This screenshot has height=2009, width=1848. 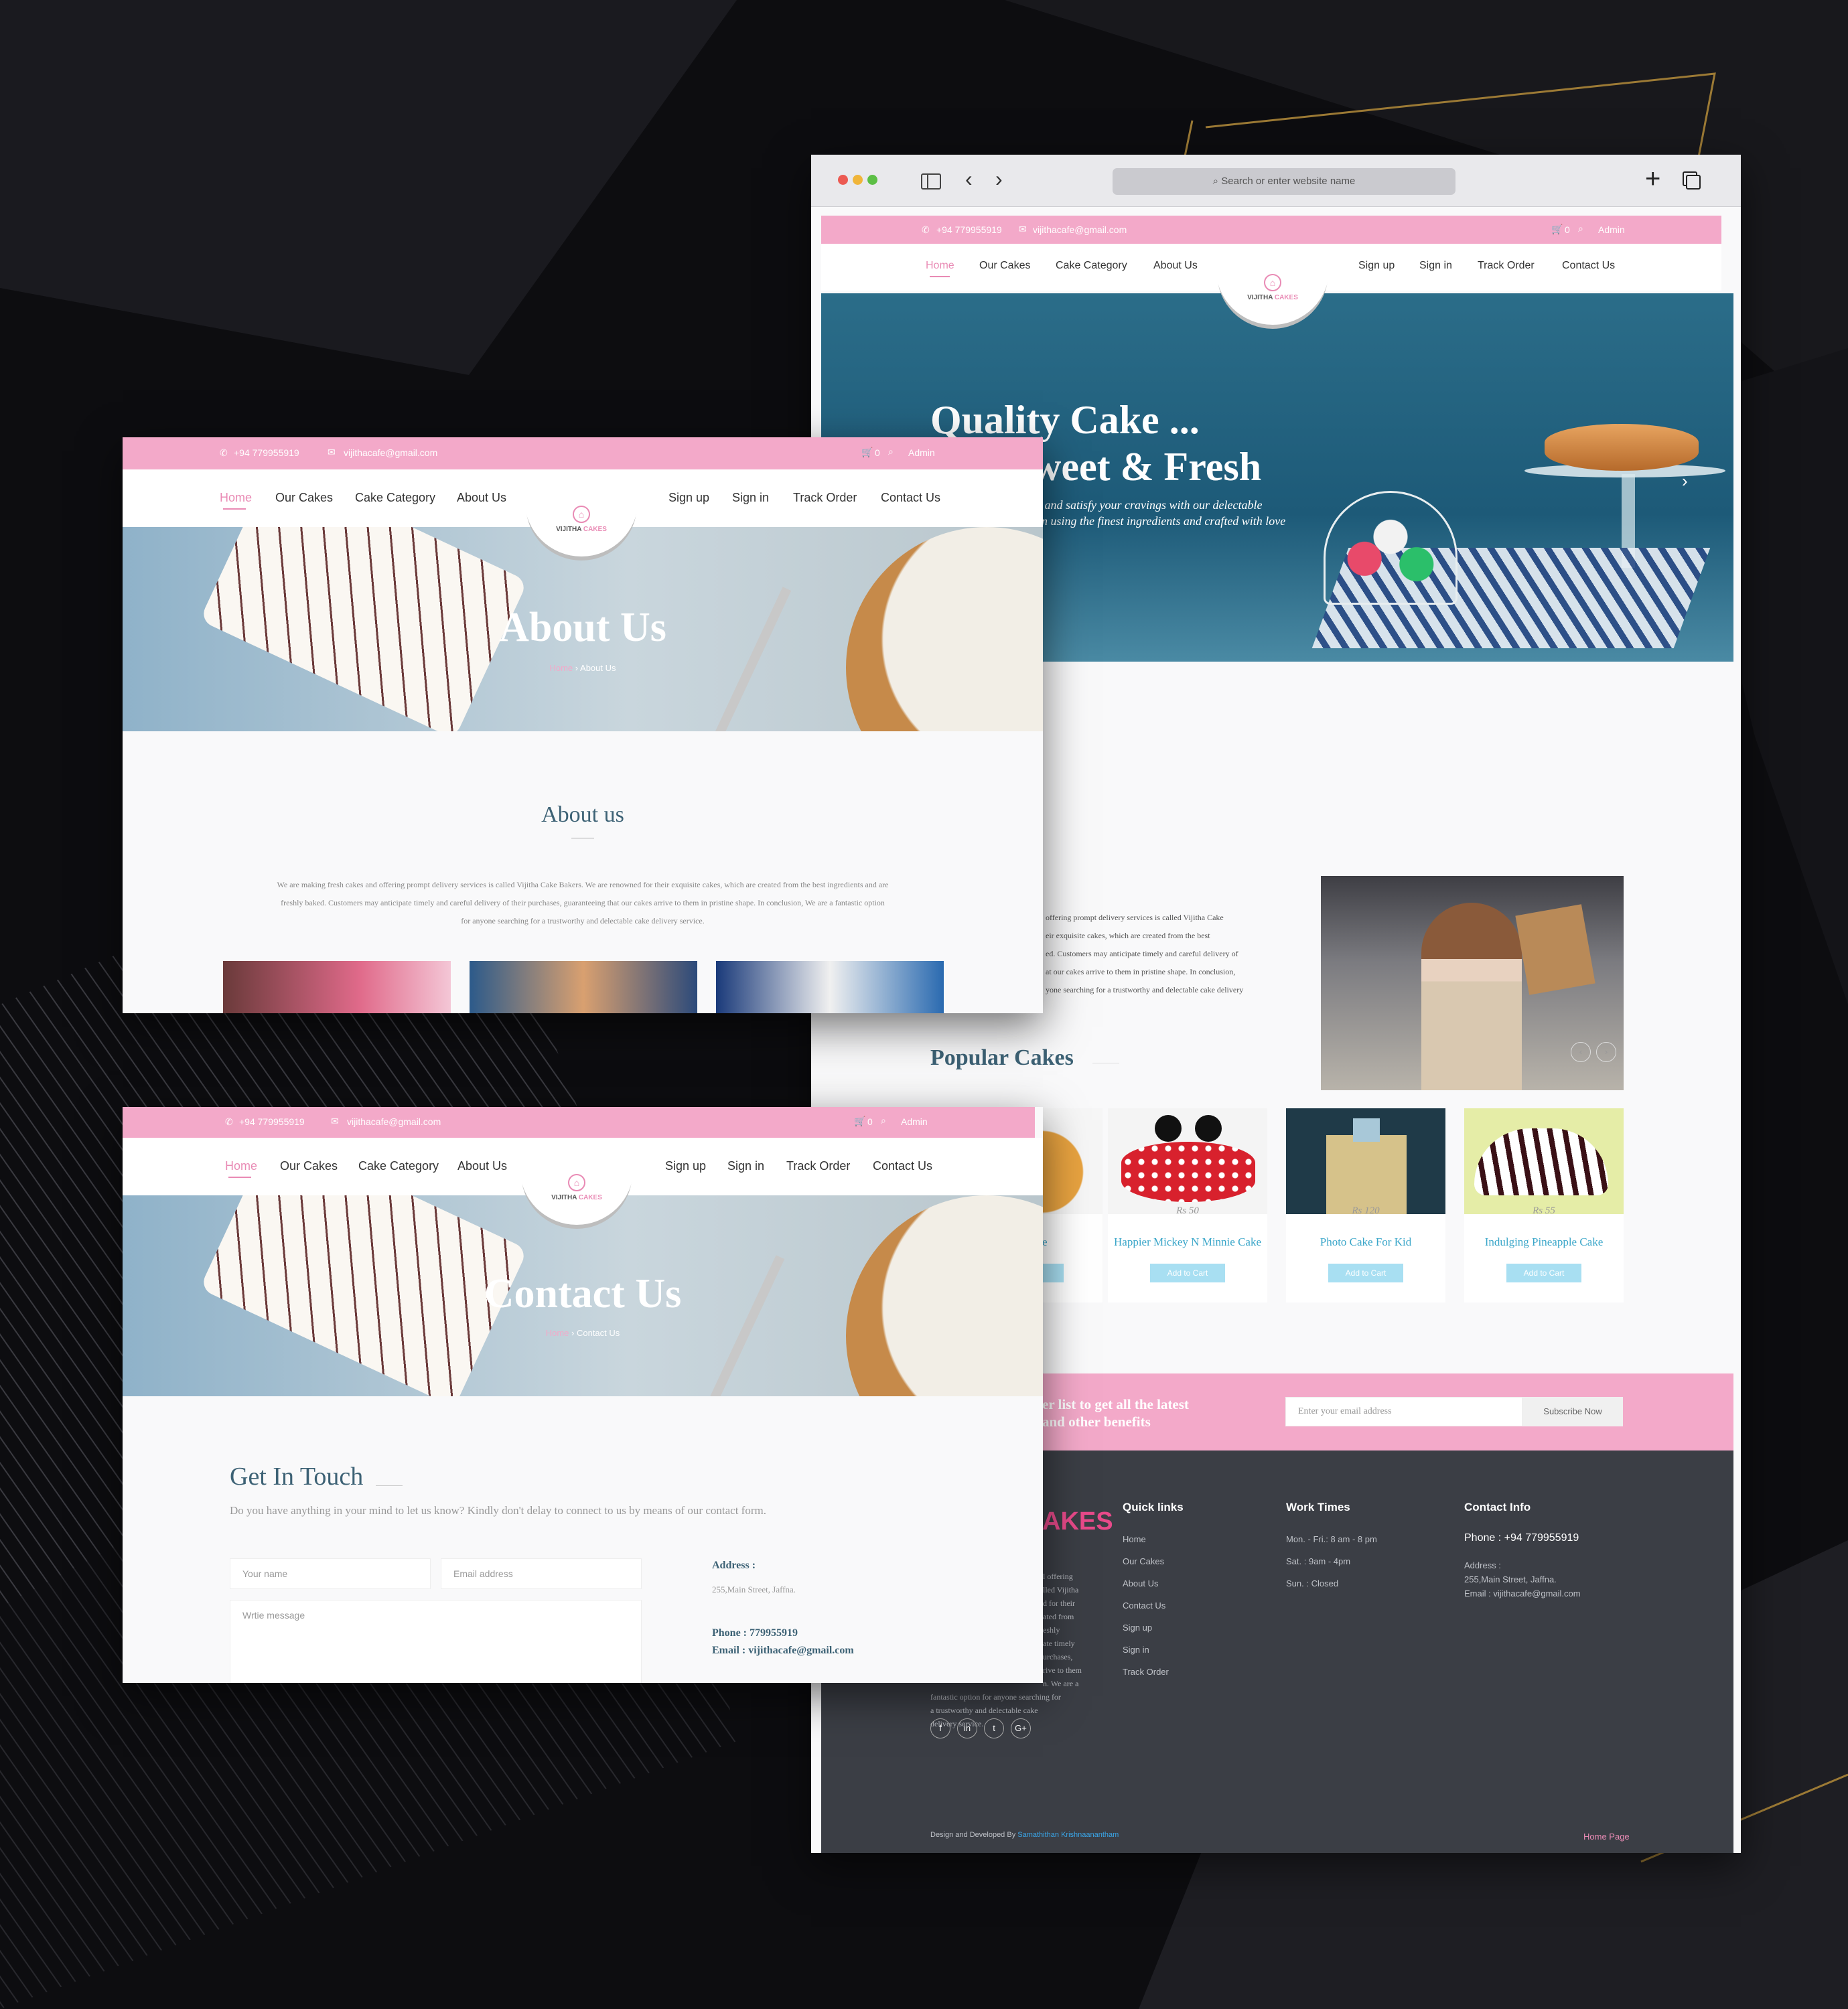 I want to click on google-plus-icon: G+, so click(x=1021, y=1728).